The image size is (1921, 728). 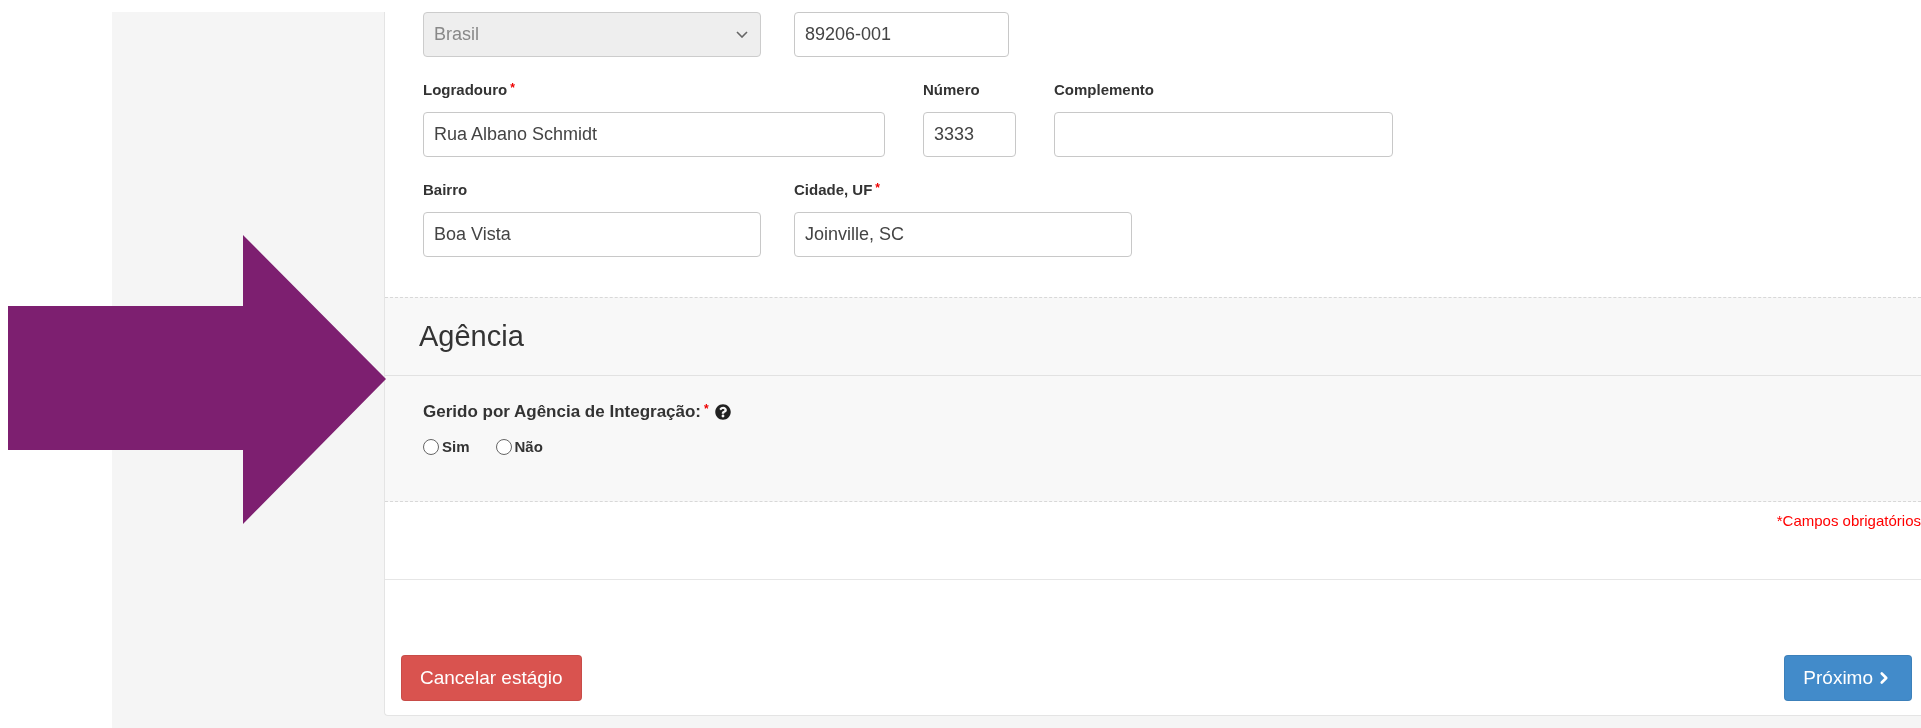 What do you see at coordinates (519, 446) in the screenshot?
I see `radio-option: Não` at bounding box center [519, 446].